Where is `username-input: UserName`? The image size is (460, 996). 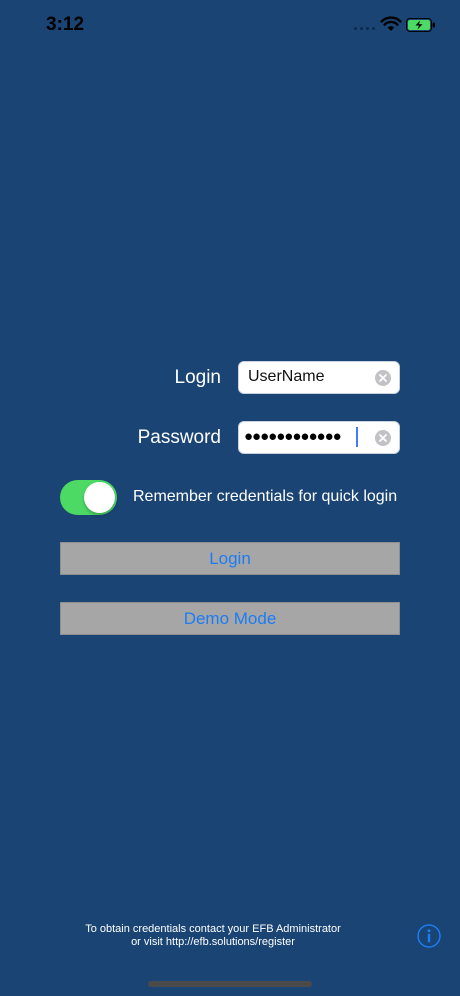
username-input: UserName is located at coordinates (319, 377).